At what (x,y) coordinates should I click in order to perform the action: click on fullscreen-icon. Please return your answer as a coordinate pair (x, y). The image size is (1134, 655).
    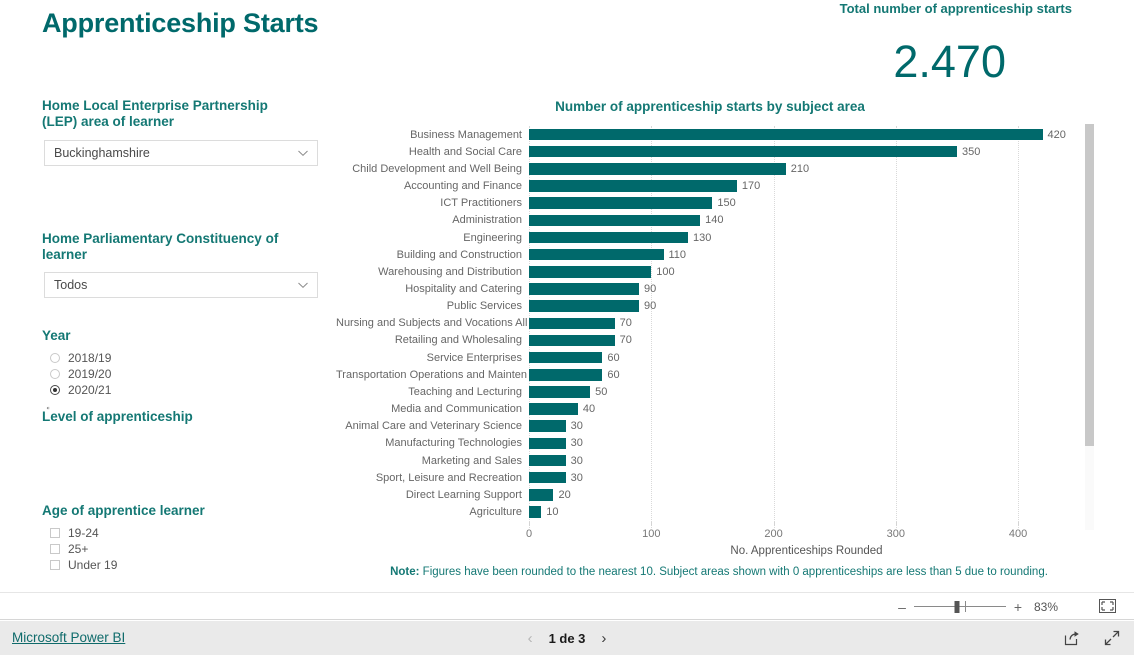
    Looking at the image, I should click on (1112, 638).